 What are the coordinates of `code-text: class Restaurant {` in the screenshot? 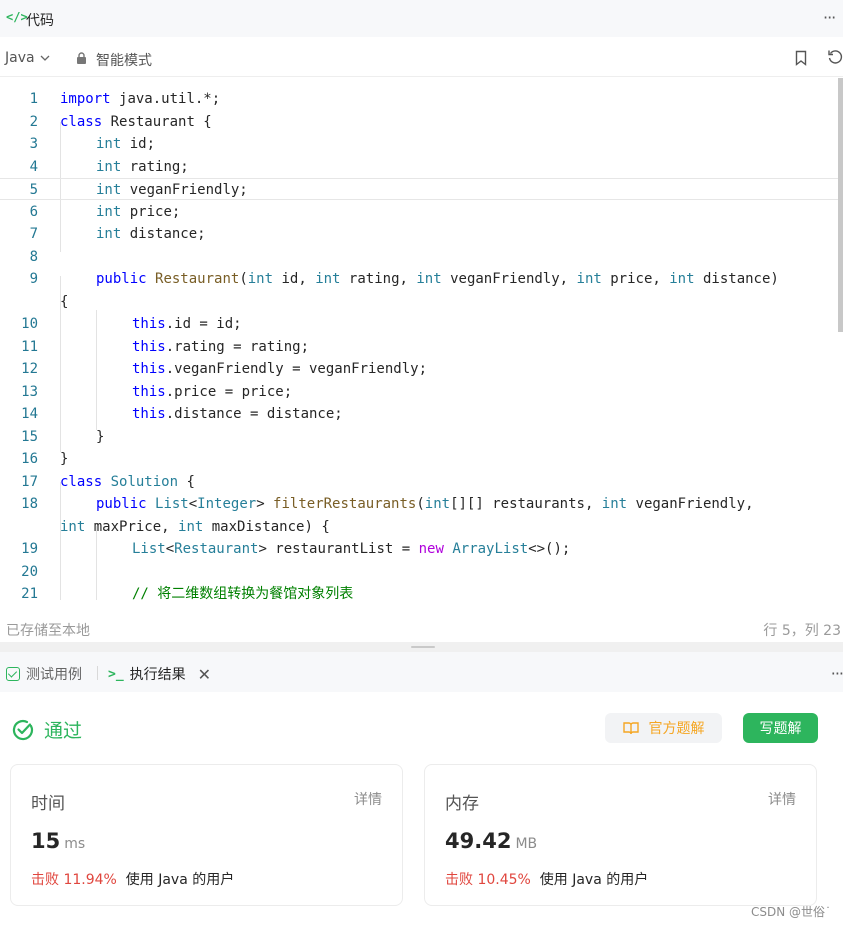 It's located at (136, 122).